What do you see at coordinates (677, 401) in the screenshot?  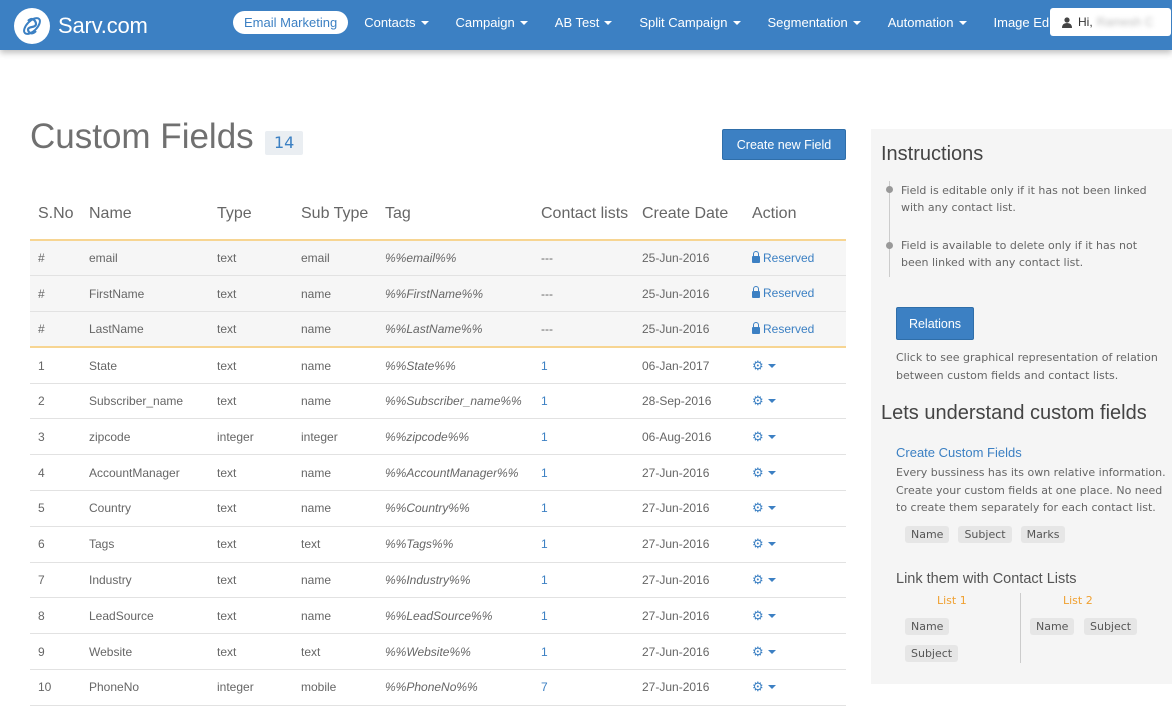 I see `cell-create-date-text: 28-Sep-2016` at bounding box center [677, 401].